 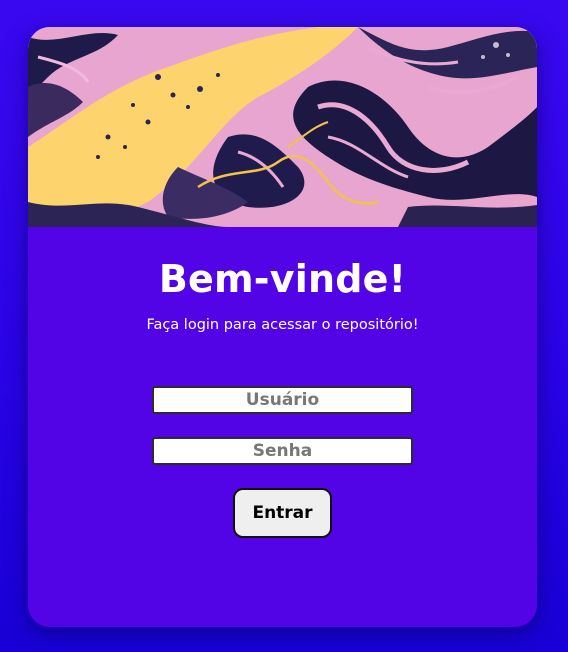 What do you see at coordinates (282, 451) in the screenshot?
I see `password-input` at bounding box center [282, 451].